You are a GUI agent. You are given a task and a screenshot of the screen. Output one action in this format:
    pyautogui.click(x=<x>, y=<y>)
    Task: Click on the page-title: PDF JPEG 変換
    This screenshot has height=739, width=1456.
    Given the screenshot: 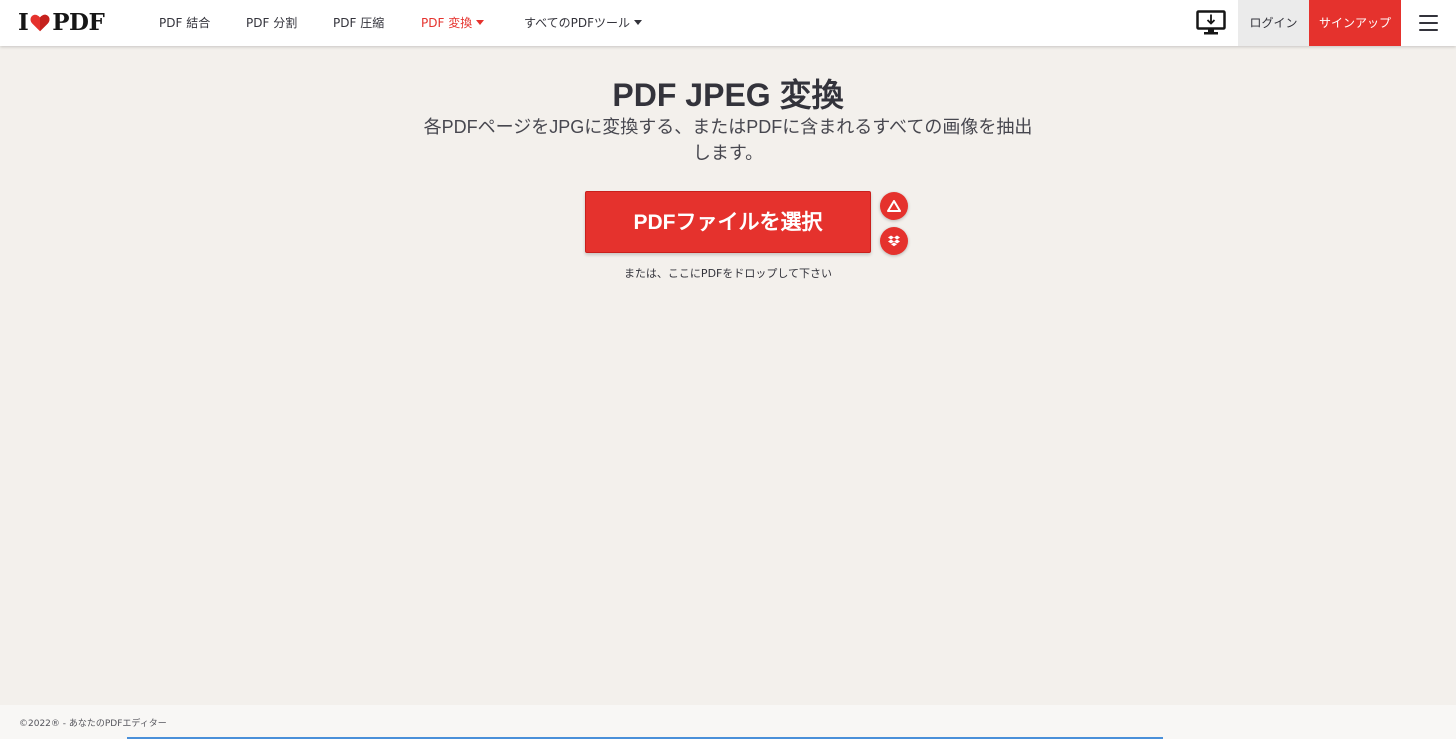 What is the action you would take?
    pyautogui.click(x=728, y=95)
    